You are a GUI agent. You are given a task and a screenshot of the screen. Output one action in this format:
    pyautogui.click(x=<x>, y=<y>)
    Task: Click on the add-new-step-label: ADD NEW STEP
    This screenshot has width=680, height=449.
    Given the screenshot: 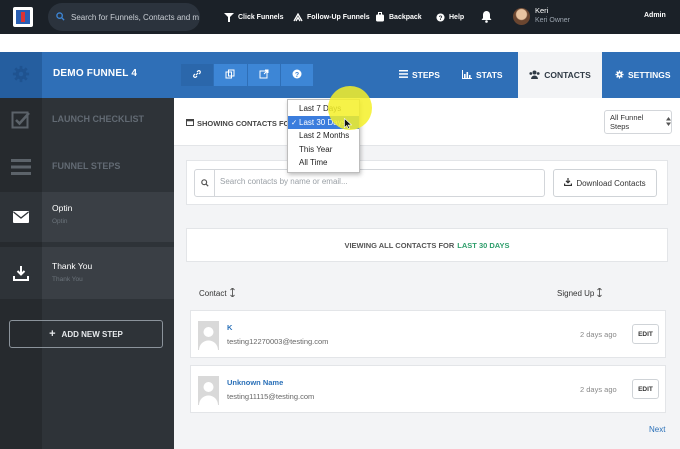 What is the action you would take?
    pyautogui.click(x=92, y=334)
    